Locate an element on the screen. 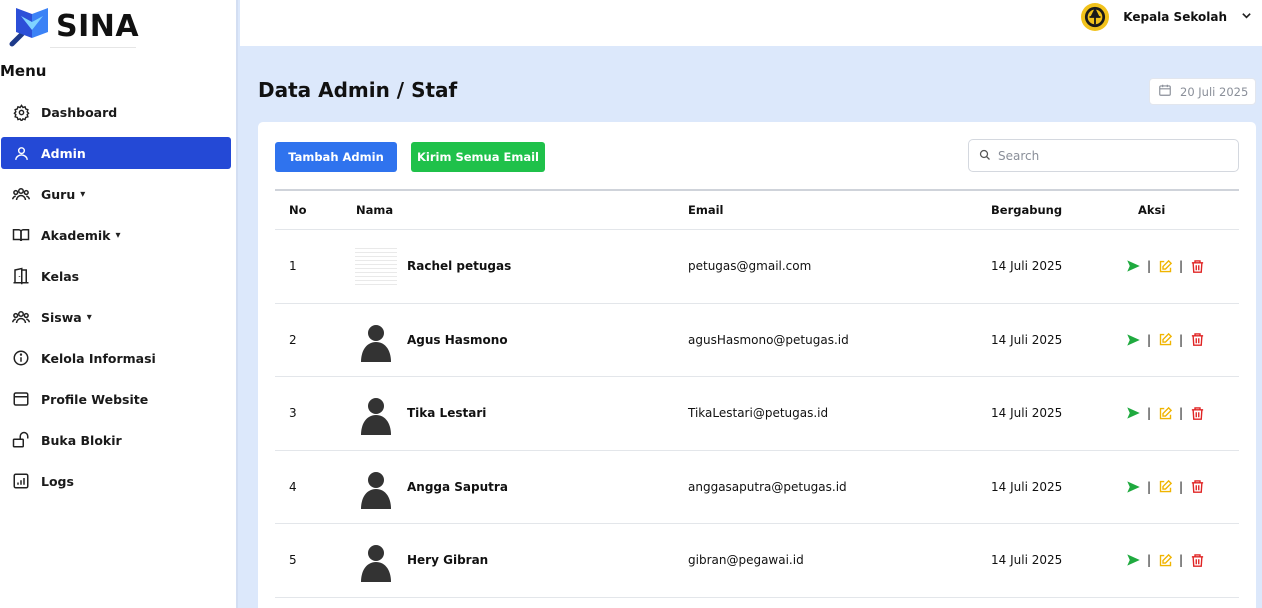  menu-title: Menu is located at coordinates (23, 71).